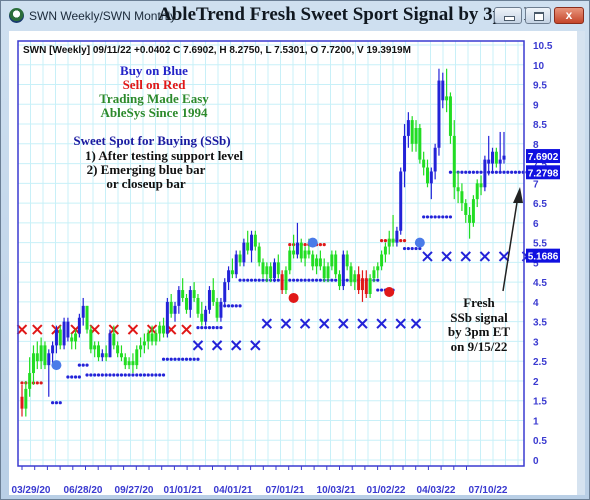 This screenshot has width=590, height=500. Describe the element at coordinates (543, 46) in the screenshot. I see `y-tick-label: 10.5` at that location.